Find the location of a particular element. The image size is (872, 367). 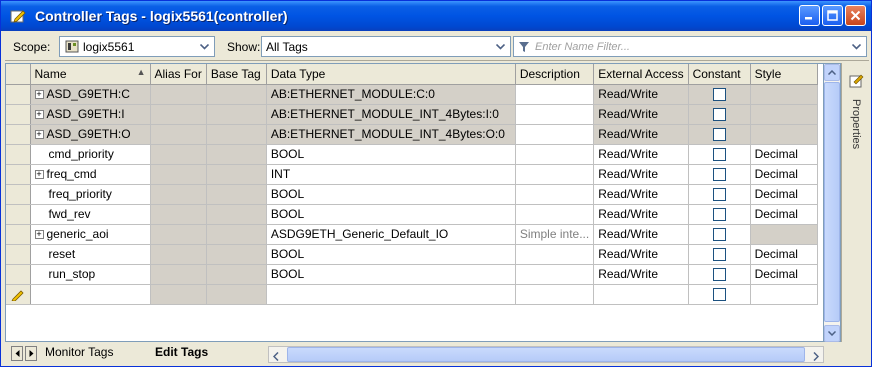

vertical-scrollbar is located at coordinates (832, 202).